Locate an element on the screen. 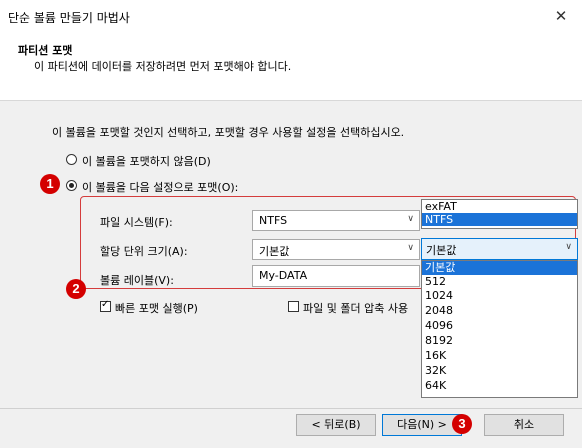  fs-dropdown-list: exFAT NTFS is located at coordinates (499, 214).